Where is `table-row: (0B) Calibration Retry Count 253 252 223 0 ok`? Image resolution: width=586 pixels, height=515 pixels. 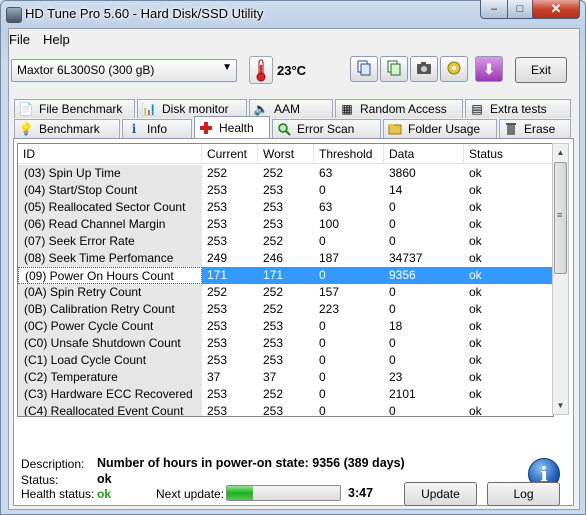
table-row: (0B) Calibration Retry Count 253 252 223 0 ok is located at coordinates (285, 309).